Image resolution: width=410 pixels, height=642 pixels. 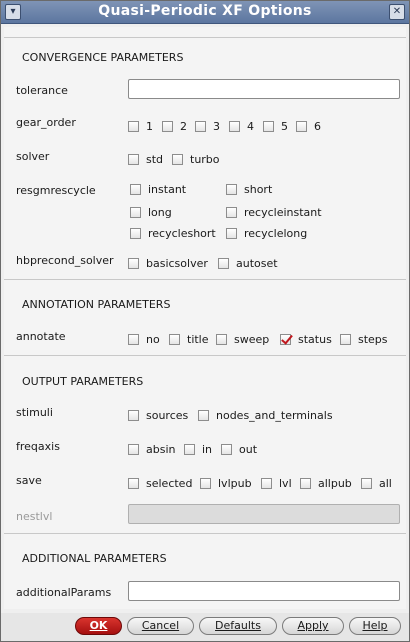 What do you see at coordinates (140, 126) in the screenshot?
I see `gear-order-option-1: 1` at bounding box center [140, 126].